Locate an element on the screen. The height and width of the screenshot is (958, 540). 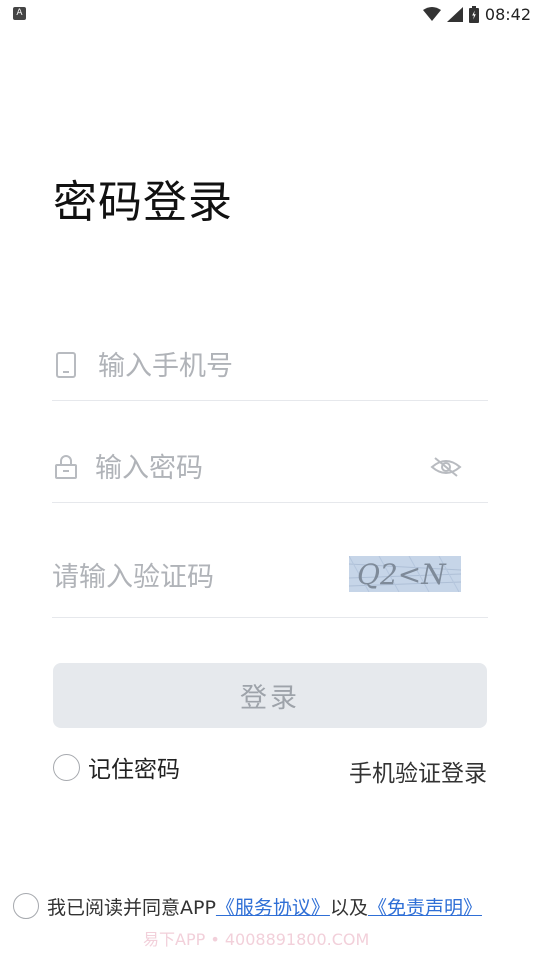
remember-radio is located at coordinates (66, 767).